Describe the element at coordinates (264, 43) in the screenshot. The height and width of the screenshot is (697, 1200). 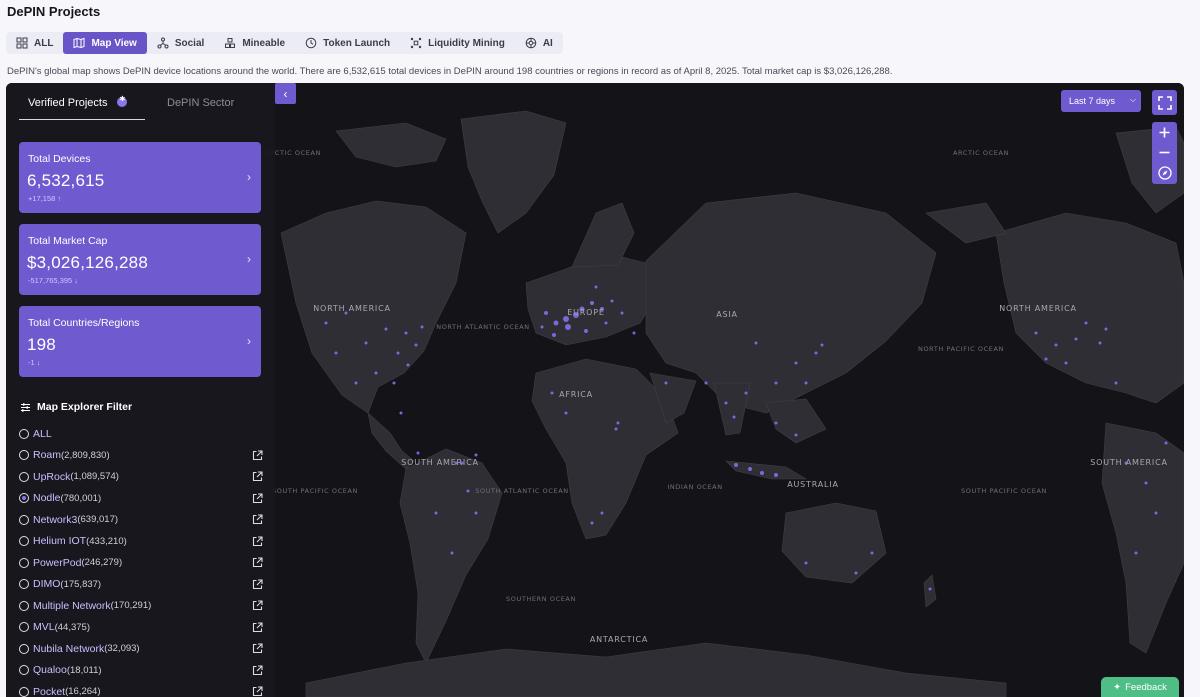
I see `tab-label: Mineable` at that location.